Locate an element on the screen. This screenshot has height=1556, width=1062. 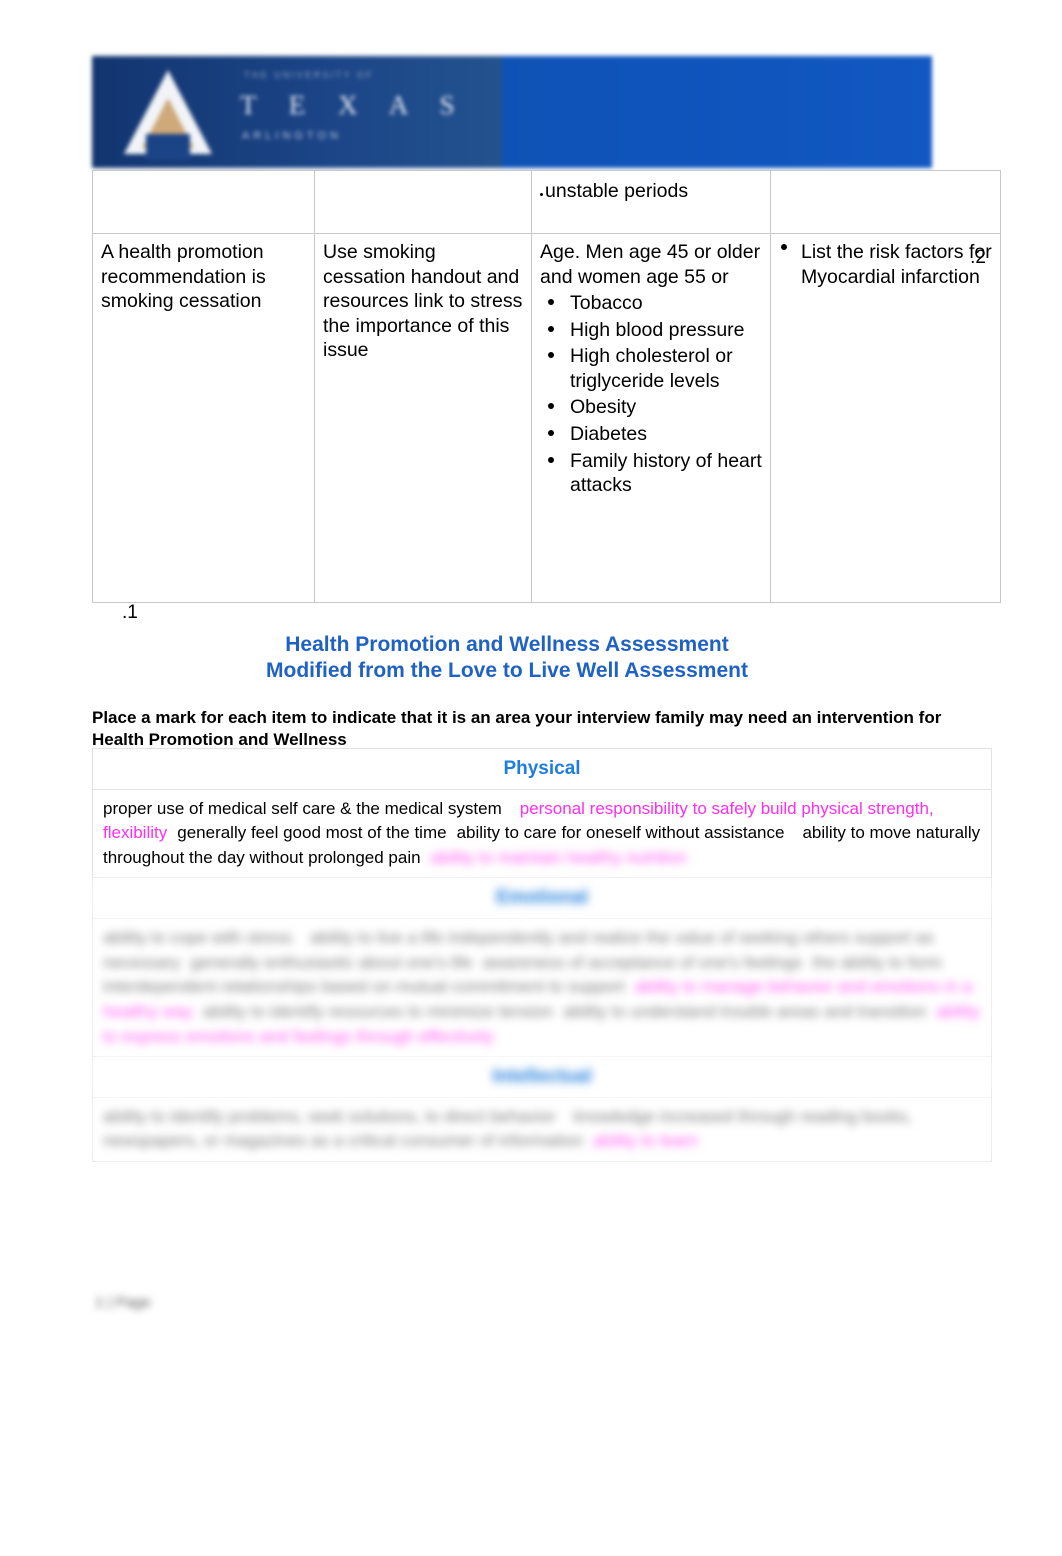
page-footer: 1 | Page is located at coordinates (123, 1302).